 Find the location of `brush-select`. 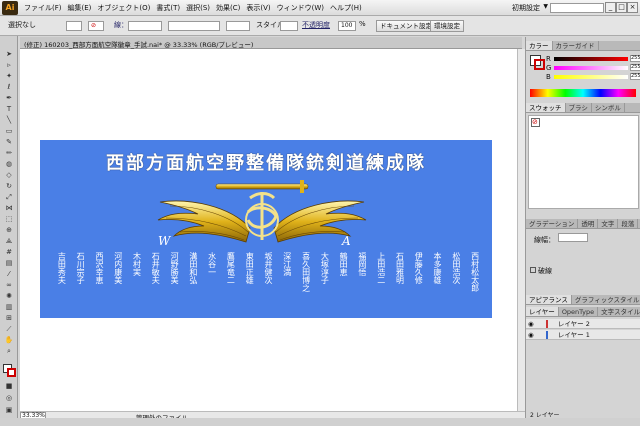

brush-select is located at coordinates (238, 26).